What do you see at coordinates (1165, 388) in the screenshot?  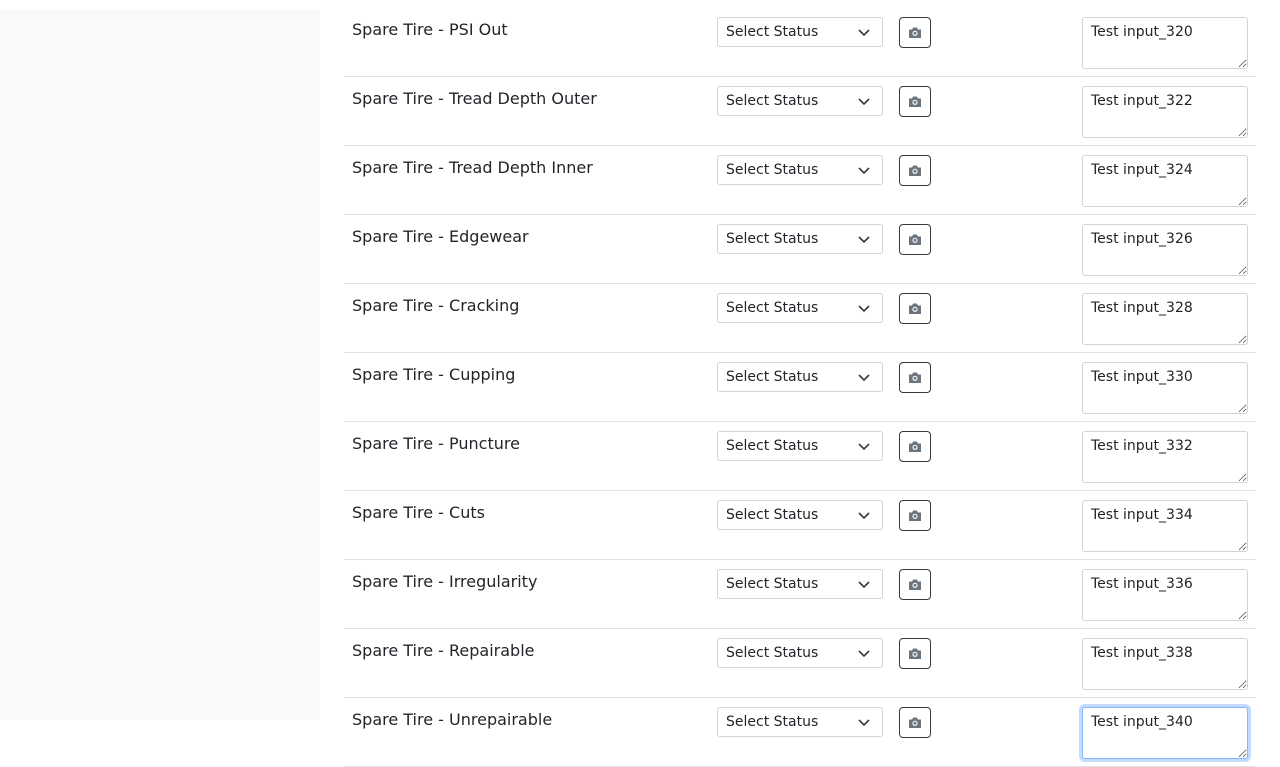 I see `notes-textarea: Test input_330` at bounding box center [1165, 388].